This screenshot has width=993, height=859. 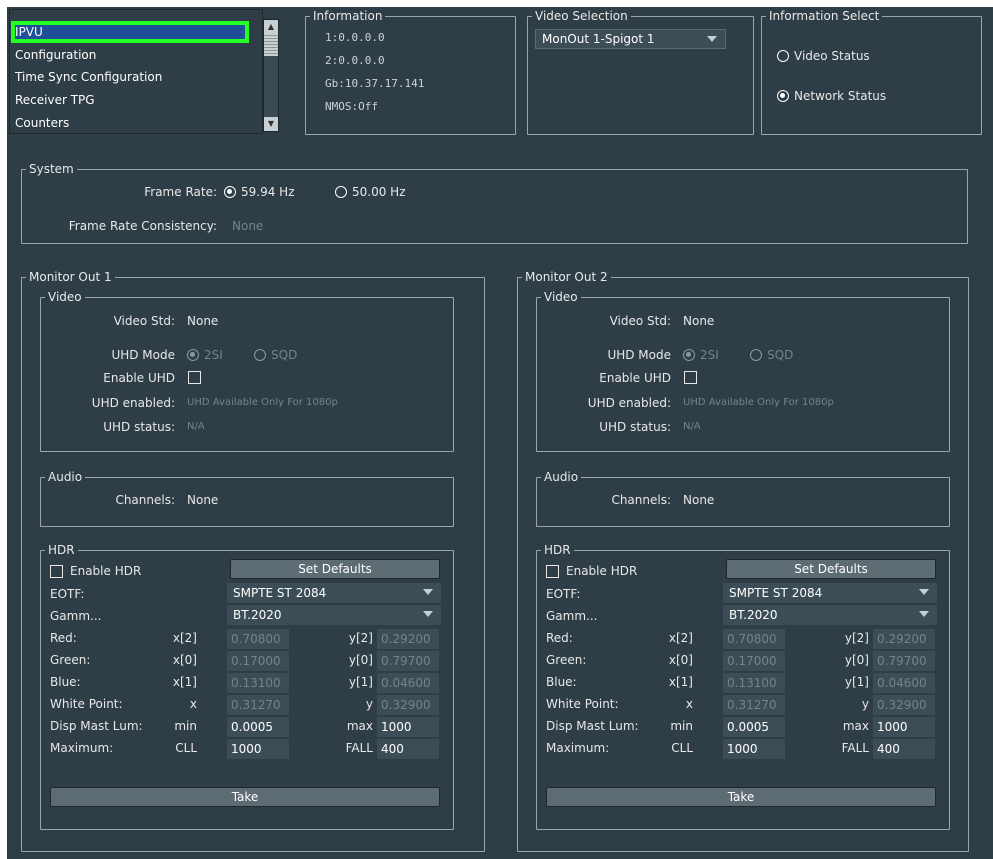 I want to click on monitor-2-hdr-row-label: Disp Mast Lum:, so click(x=592, y=726).